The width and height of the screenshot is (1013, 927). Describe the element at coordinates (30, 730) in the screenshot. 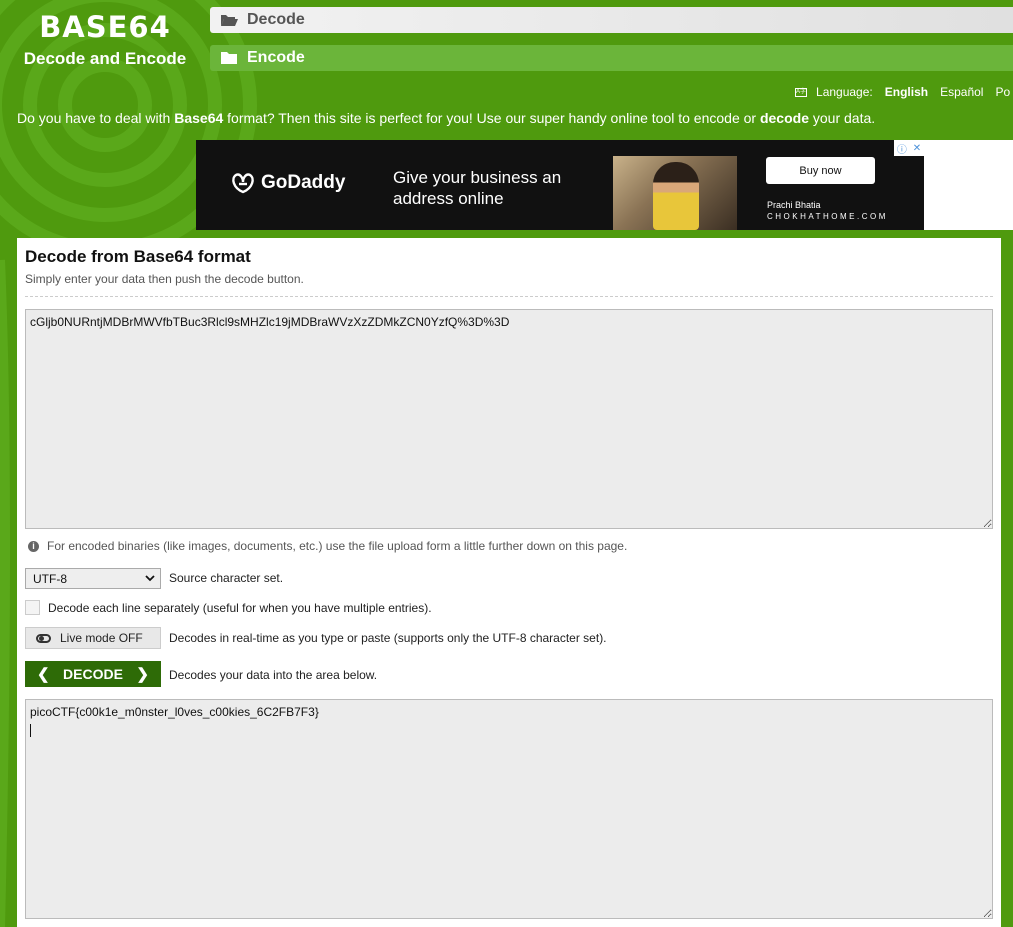

I see `text-cursor` at that location.